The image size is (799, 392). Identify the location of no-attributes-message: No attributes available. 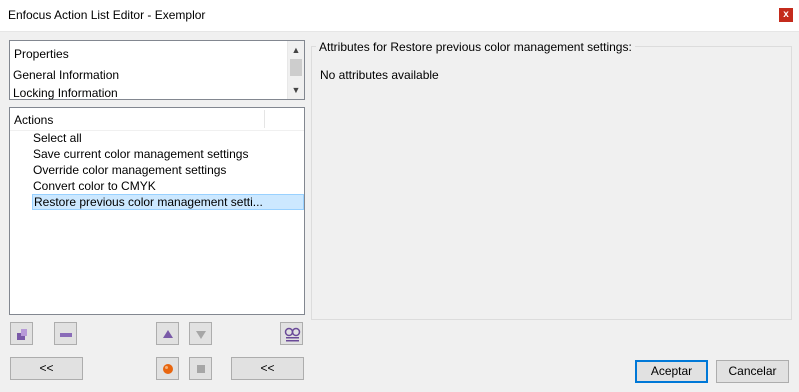
(379, 75).